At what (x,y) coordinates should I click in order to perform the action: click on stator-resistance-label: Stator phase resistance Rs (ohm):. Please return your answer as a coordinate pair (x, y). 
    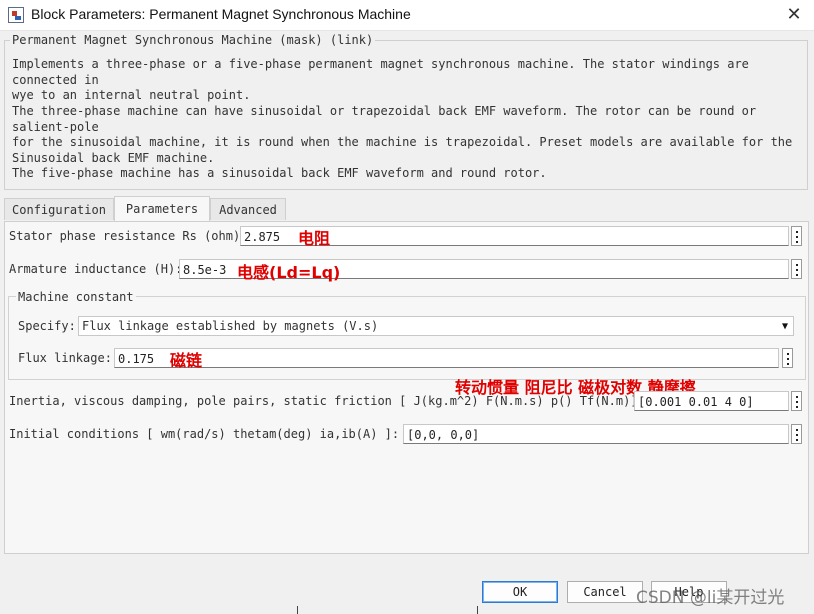
    Looking at the image, I should click on (128, 236).